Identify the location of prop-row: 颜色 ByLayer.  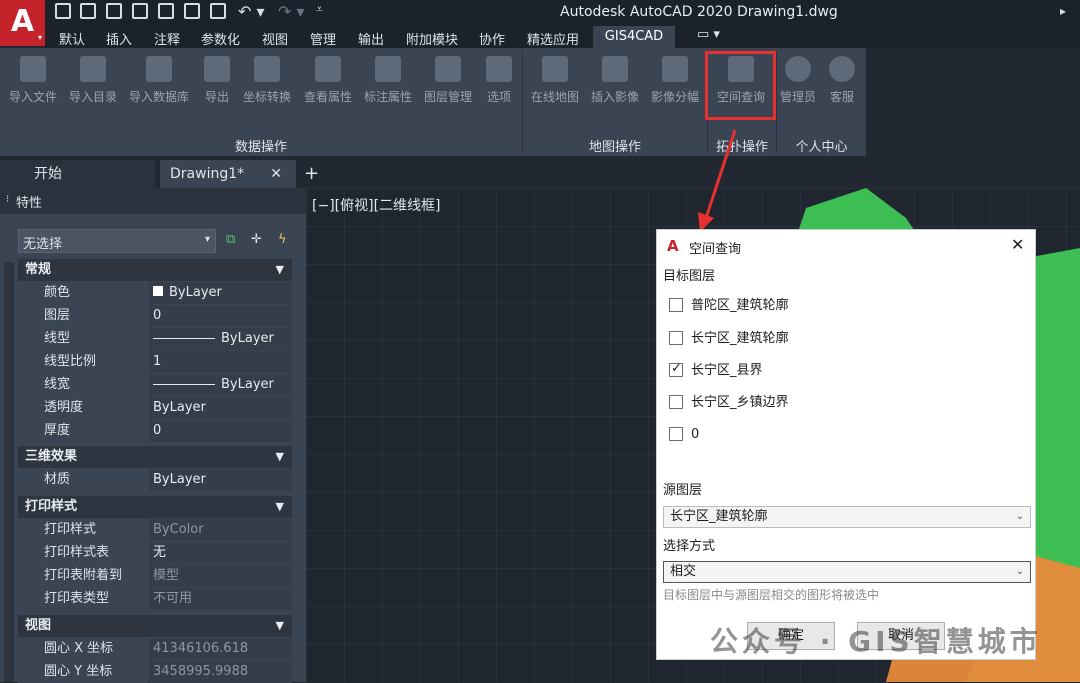
(155, 293).